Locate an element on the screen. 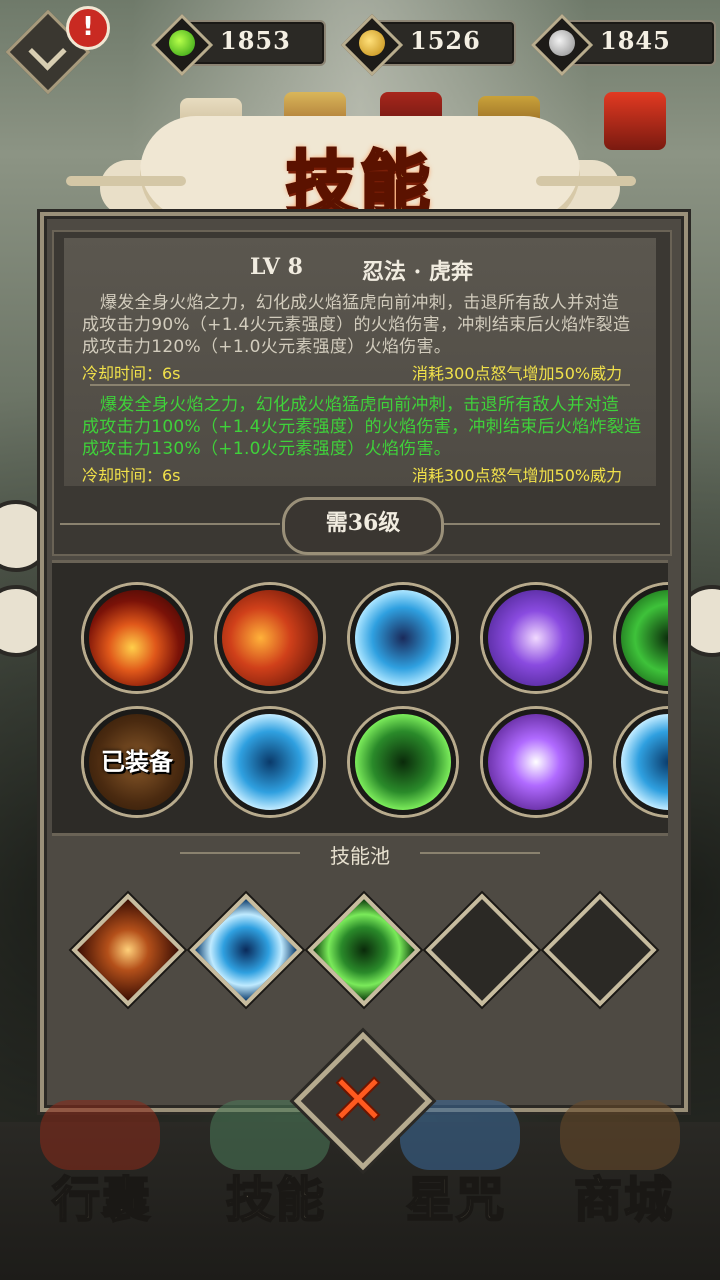 This screenshot has height=1280, width=720. cooldown-current: 冷却时间：6s is located at coordinates (131, 373).